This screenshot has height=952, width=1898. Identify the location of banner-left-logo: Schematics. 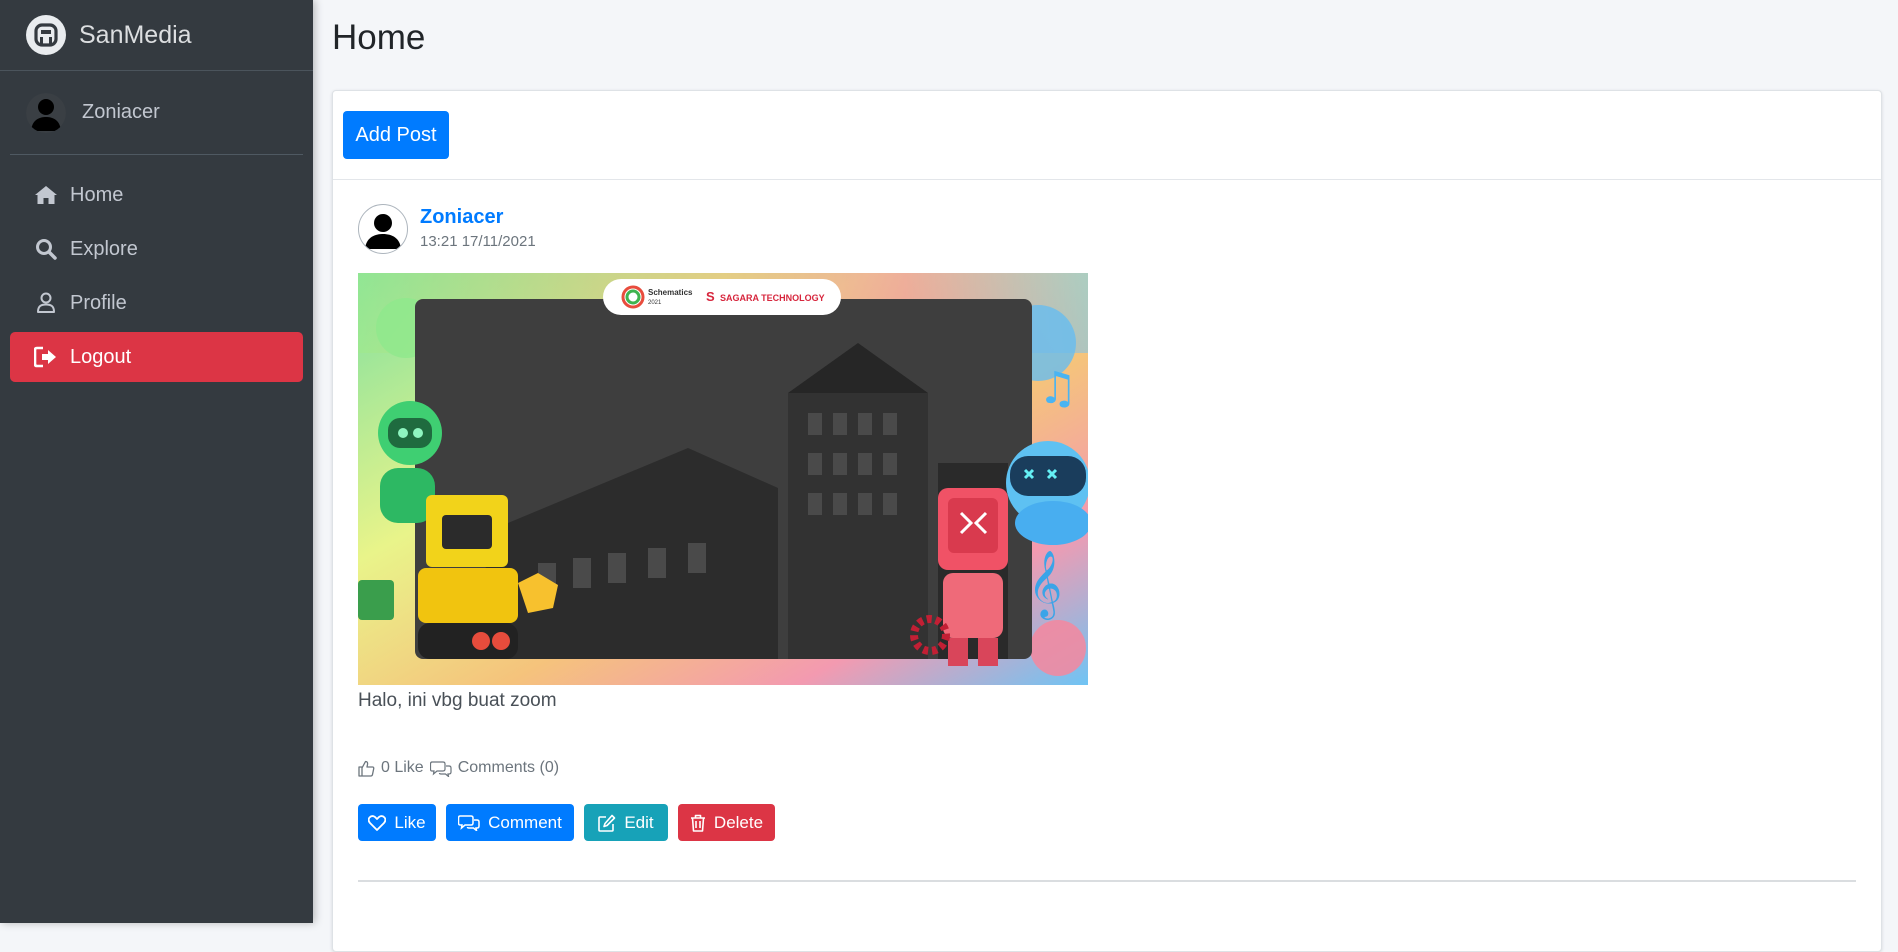
(670, 292).